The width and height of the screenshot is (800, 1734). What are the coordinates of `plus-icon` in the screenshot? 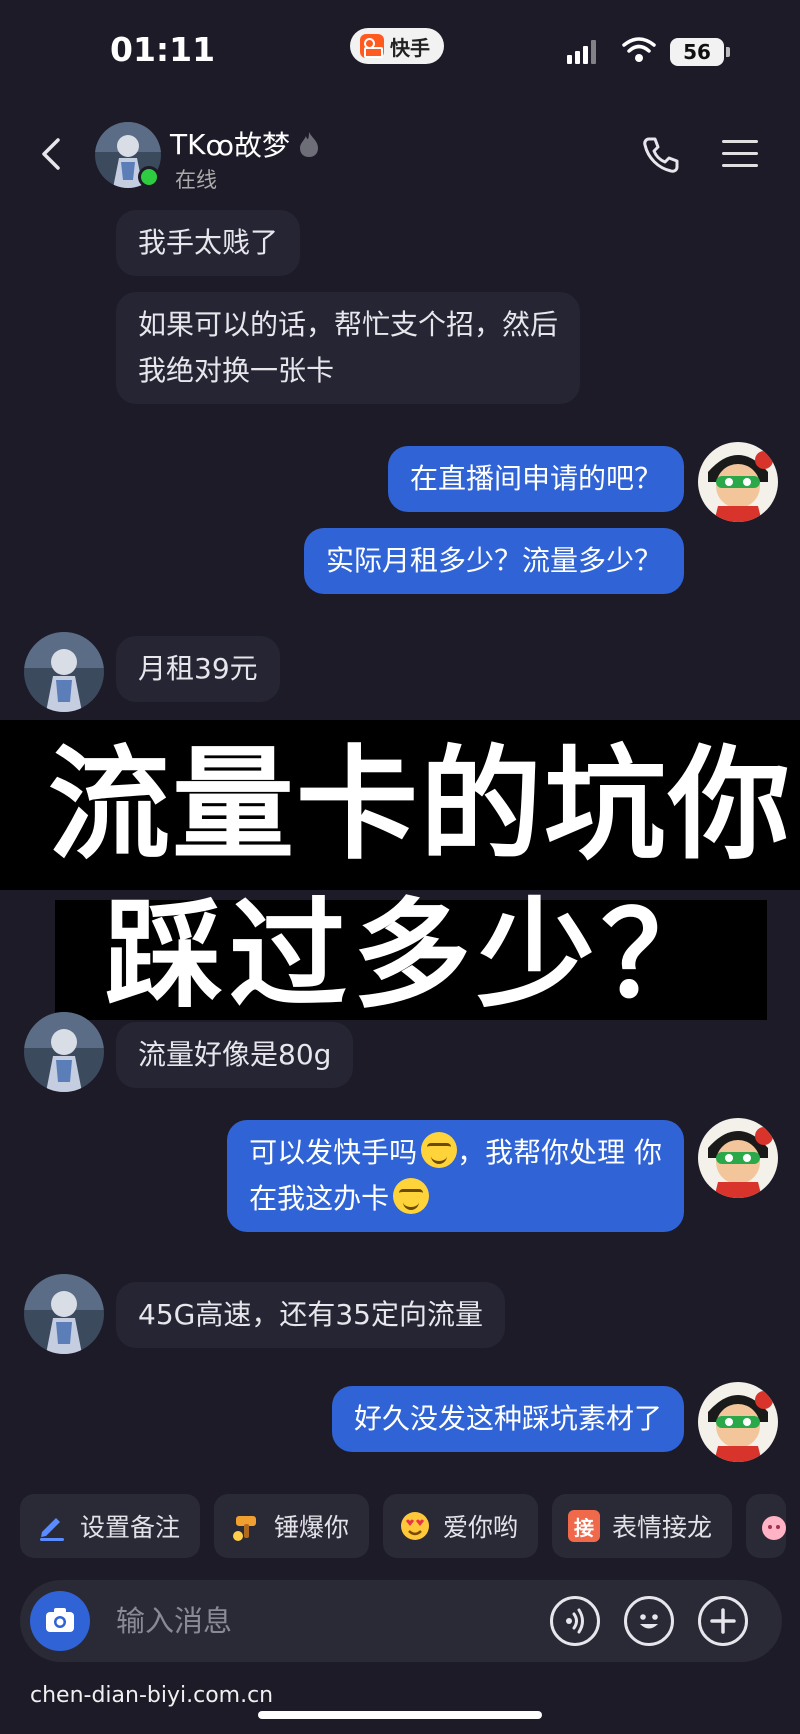 It's located at (723, 1621).